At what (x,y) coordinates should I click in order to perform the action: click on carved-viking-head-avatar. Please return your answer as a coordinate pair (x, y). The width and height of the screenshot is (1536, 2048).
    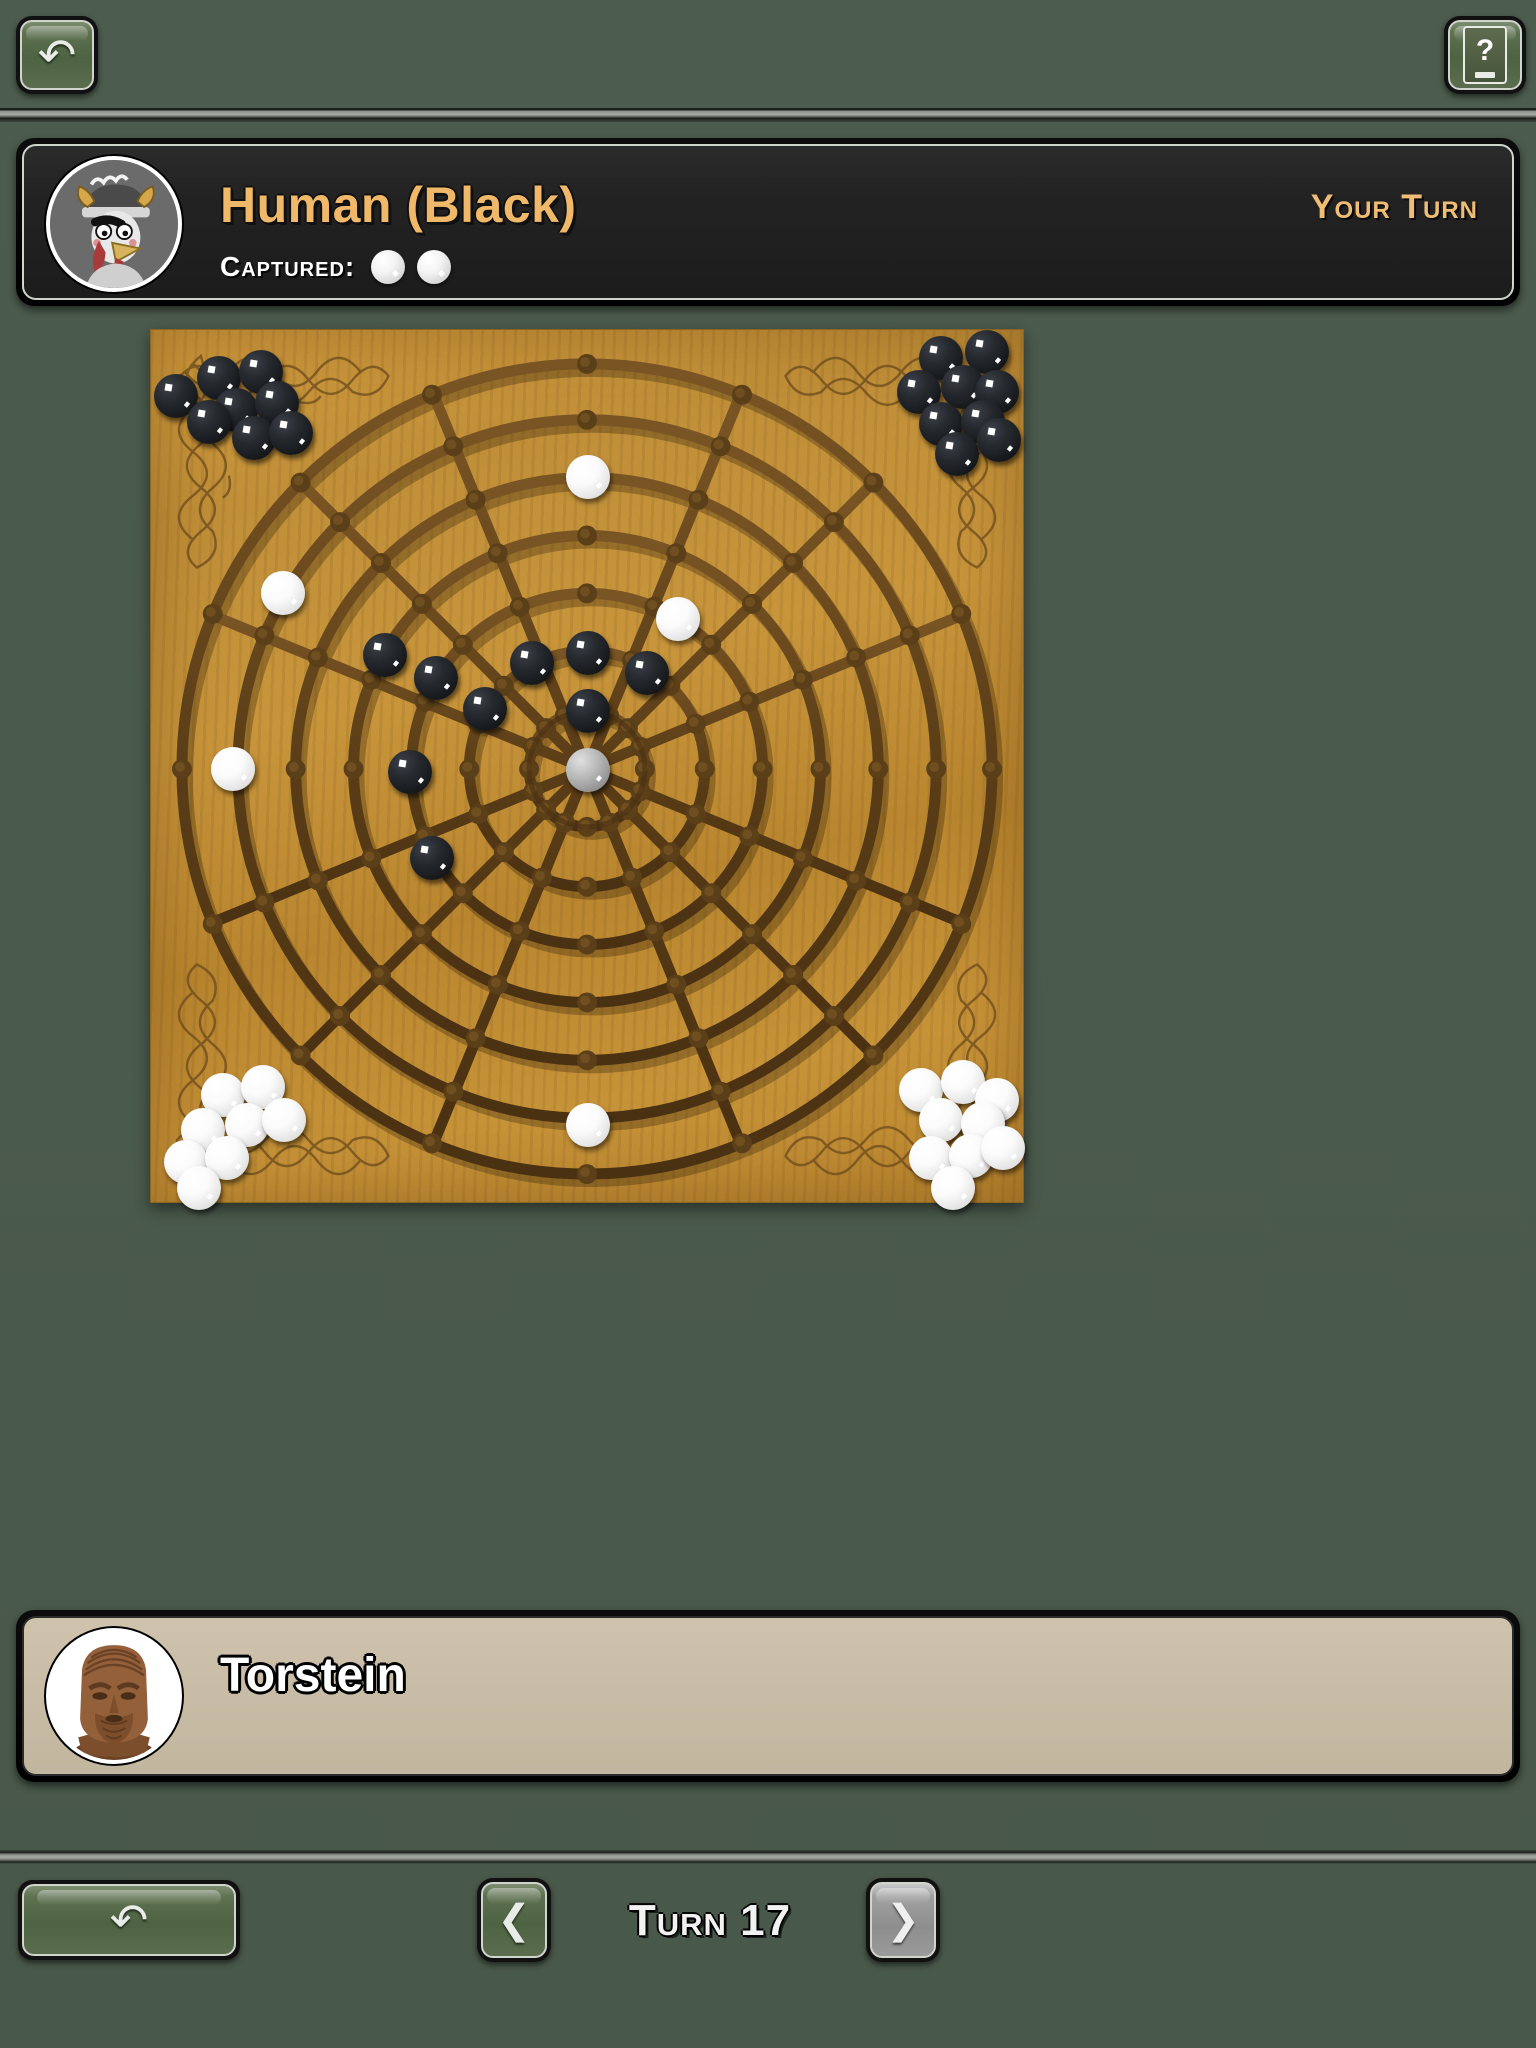
    Looking at the image, I should click on (114, 1696).